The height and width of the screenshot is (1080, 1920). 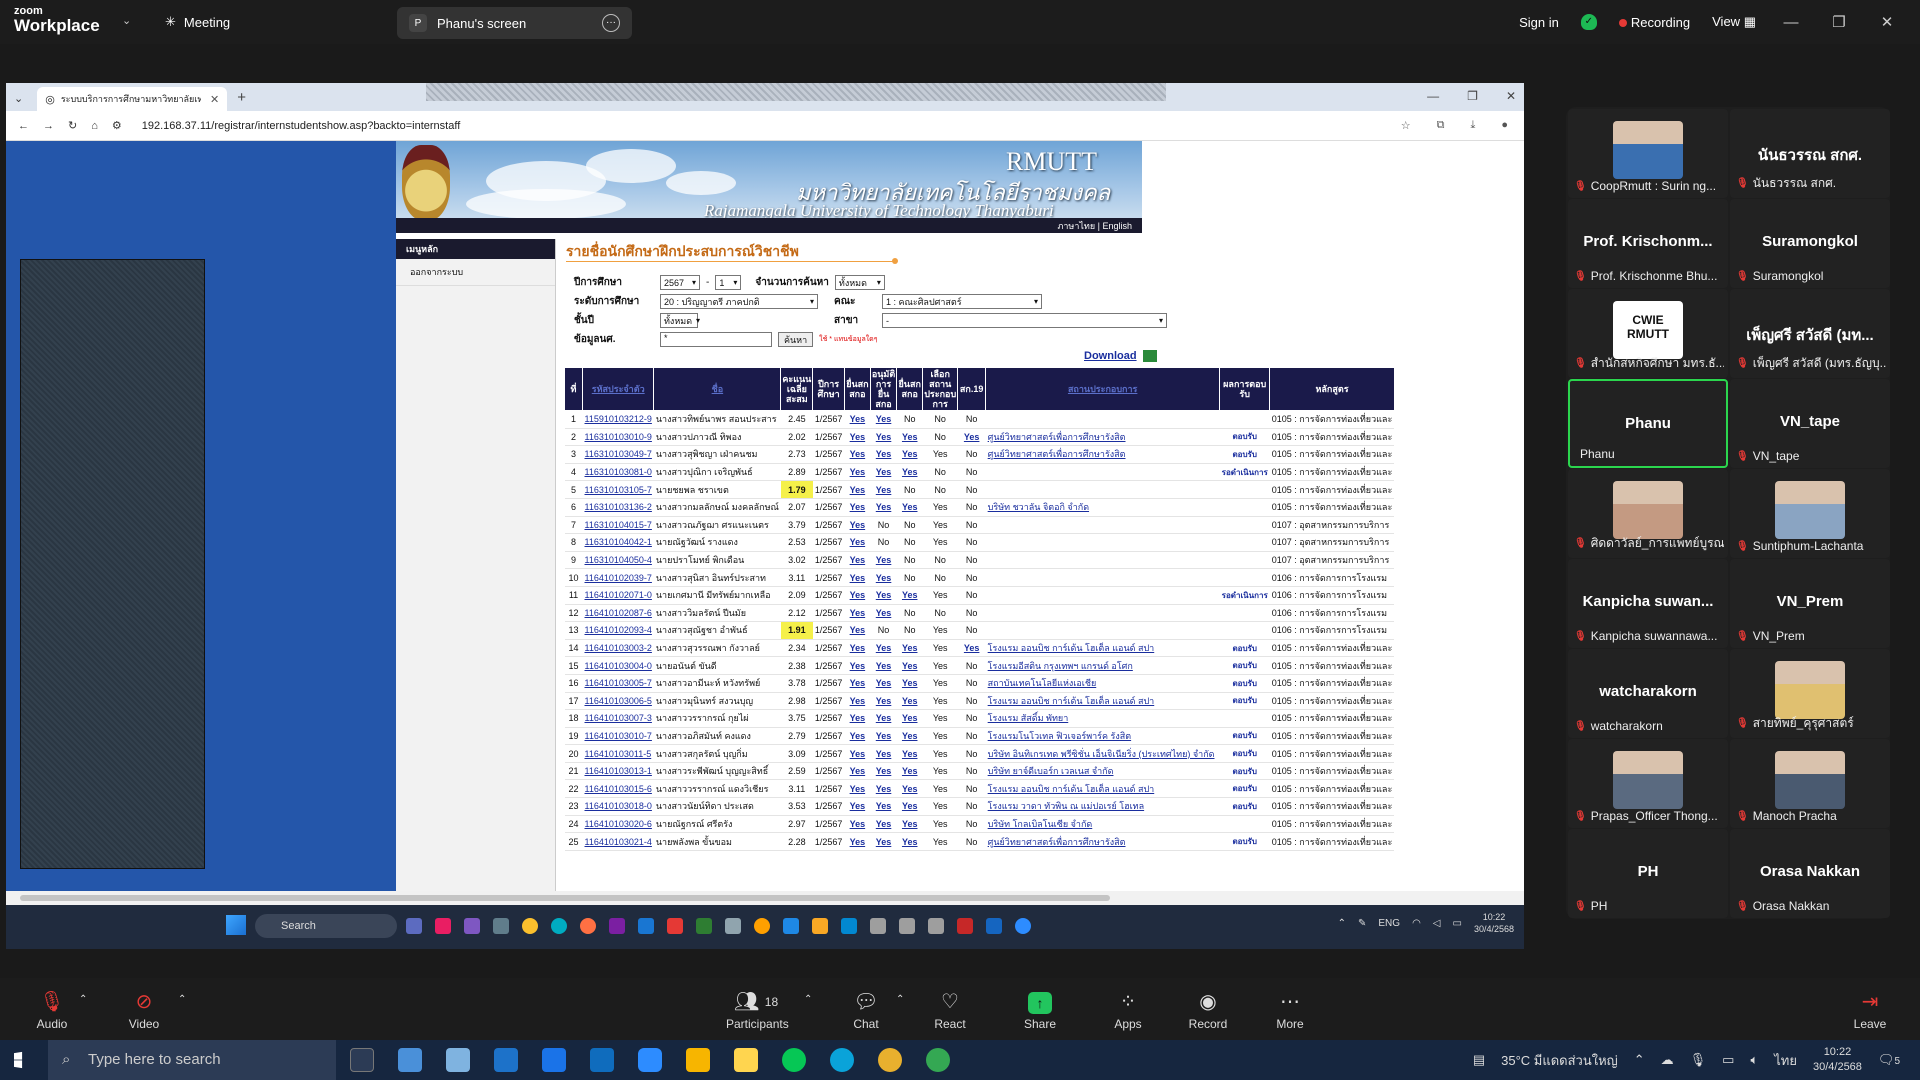 What do you see at coordinates (1023, 926) in the screenshot?
I see `zoom-icon` at bounding box center [1023, 926].